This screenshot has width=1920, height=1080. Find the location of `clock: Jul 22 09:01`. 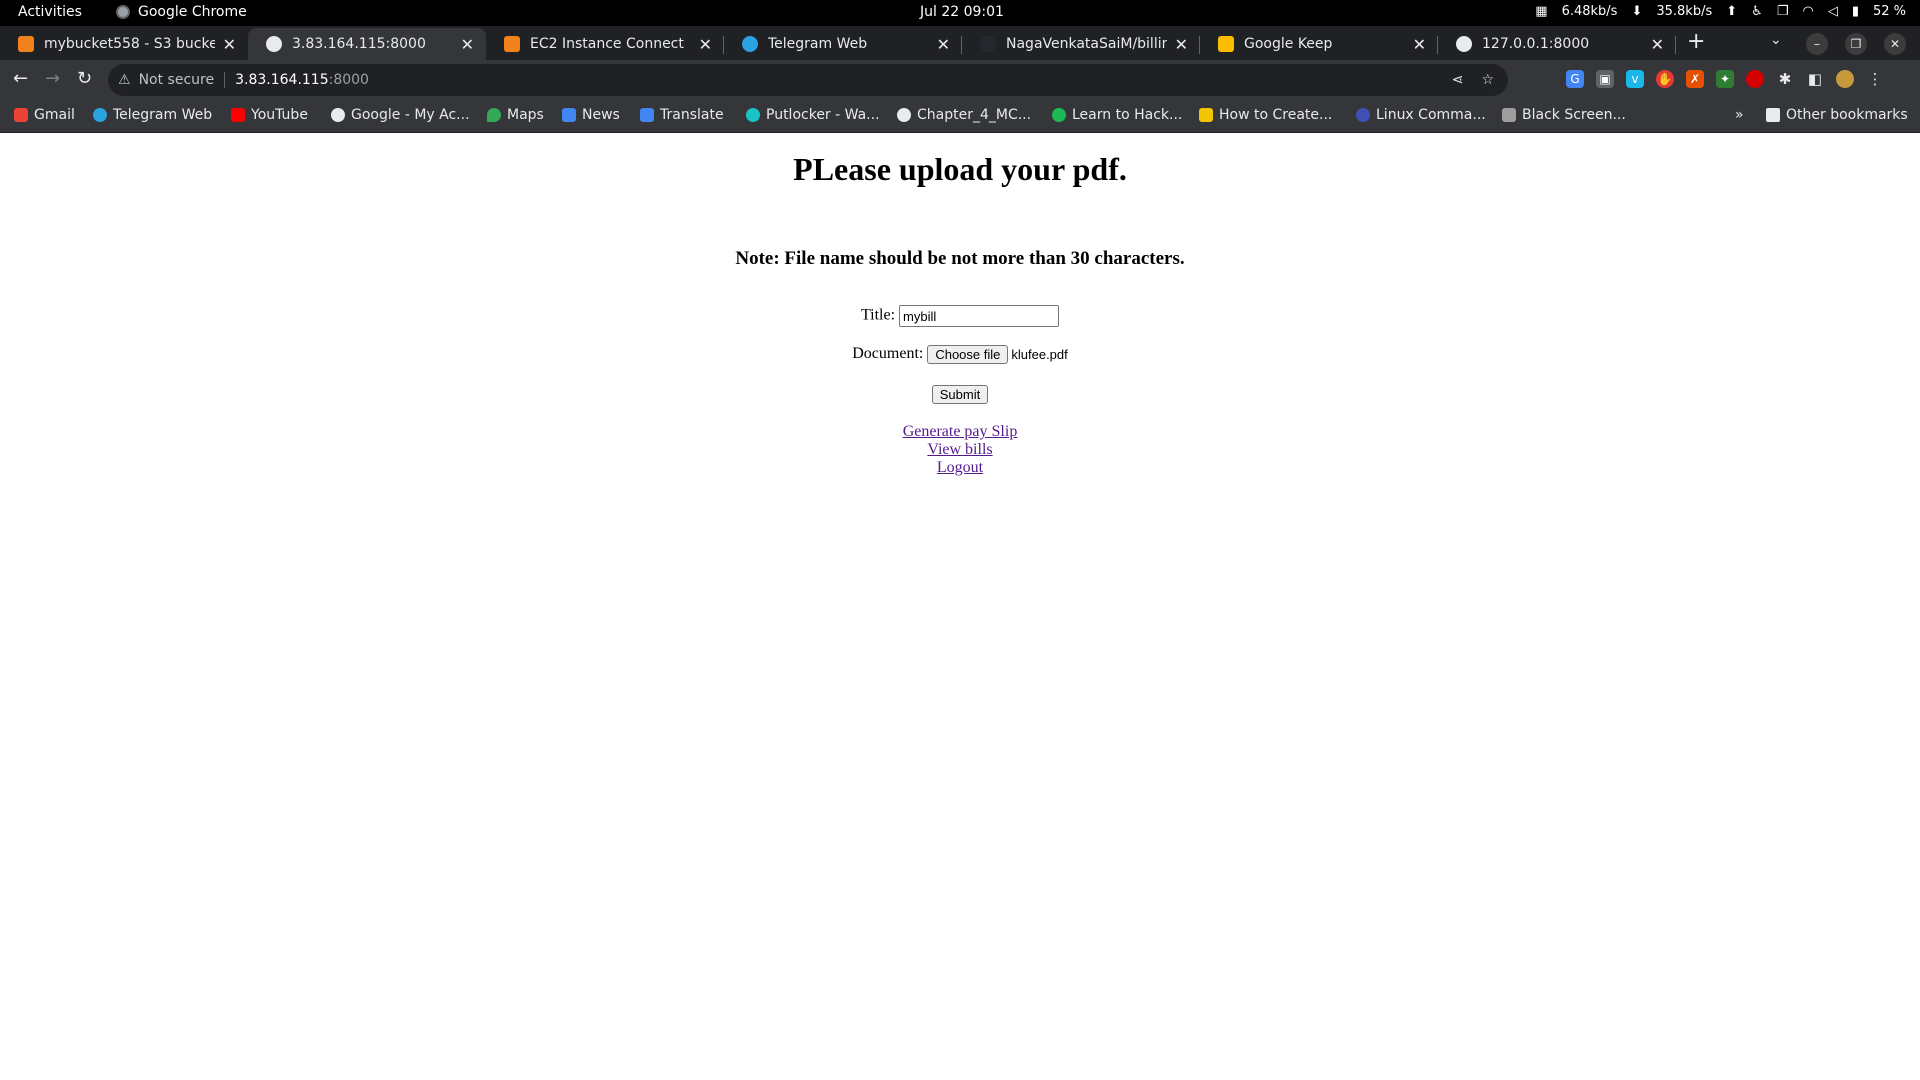

clock: Jul 22 09:01 is located at coordinates (962, 12).